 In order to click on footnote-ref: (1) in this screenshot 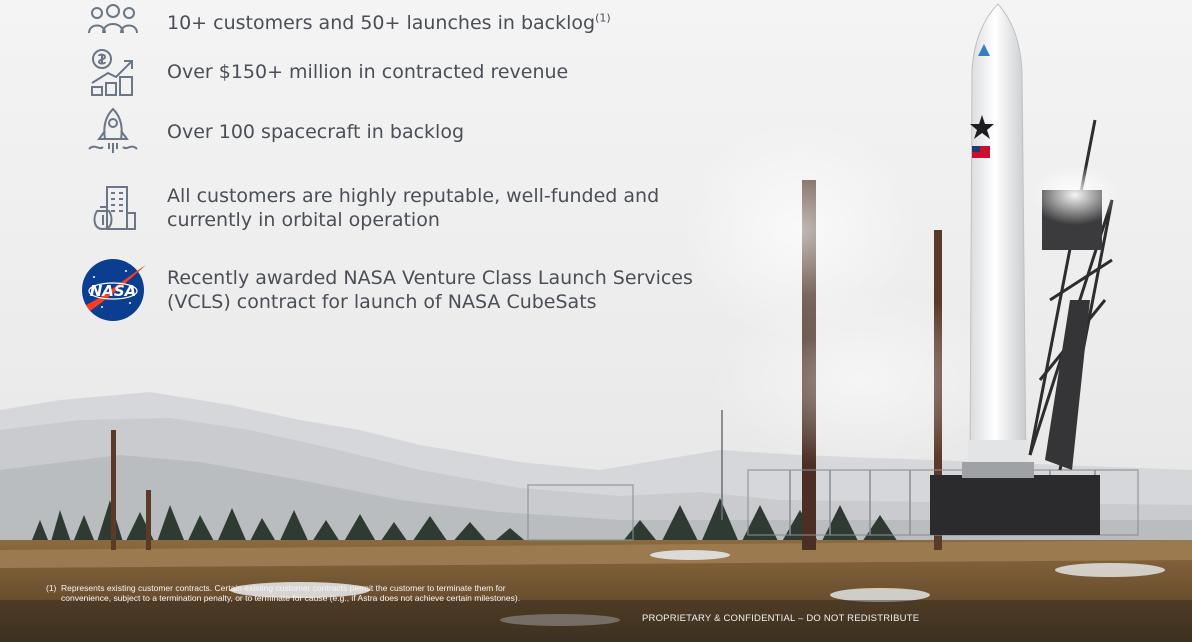, I will do `click(603, 18)`.